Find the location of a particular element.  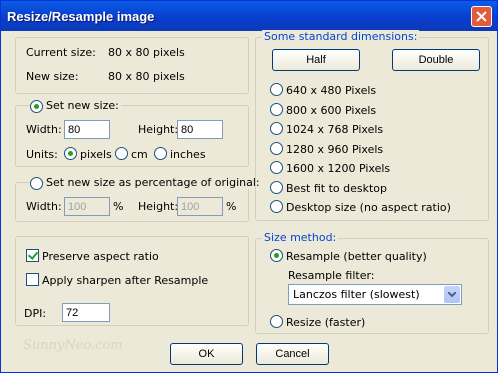

unit-inches-label: inches is located at coordinates (188, 154).